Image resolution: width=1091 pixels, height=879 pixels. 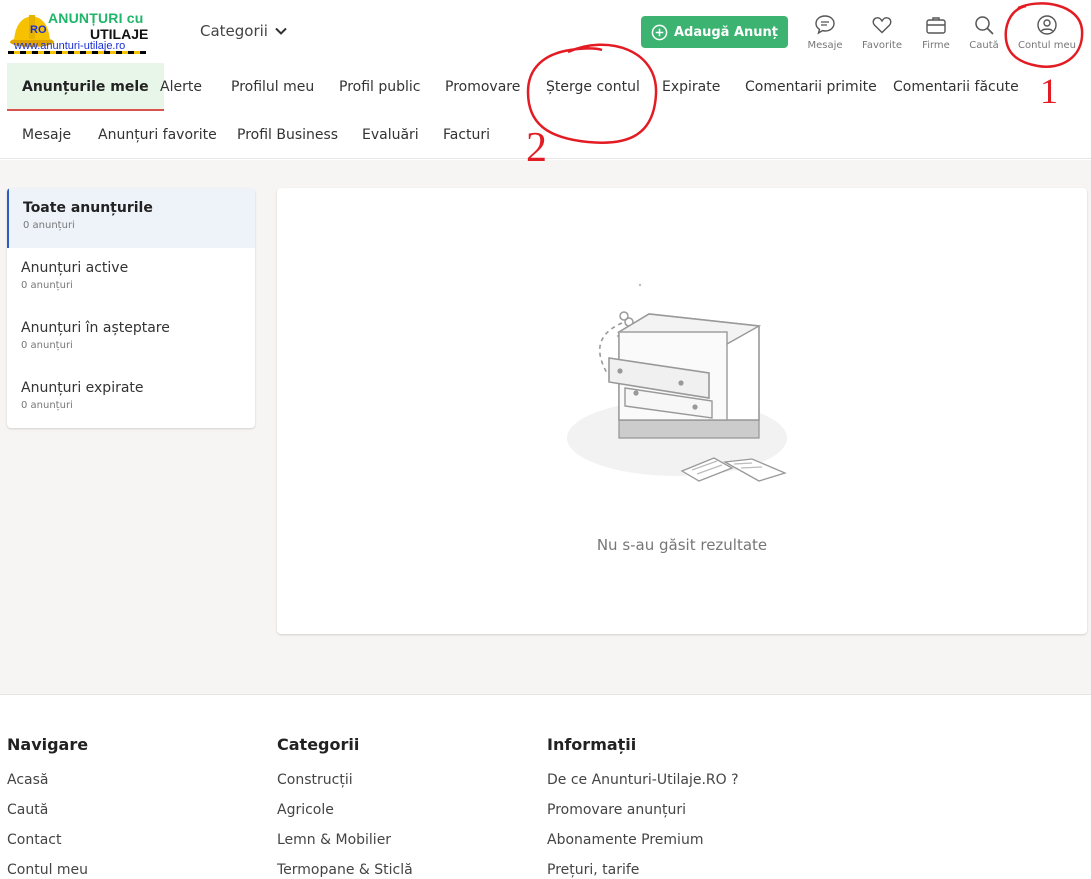 I want to click on footer-link: Construcții, so click(x=345, y=785).